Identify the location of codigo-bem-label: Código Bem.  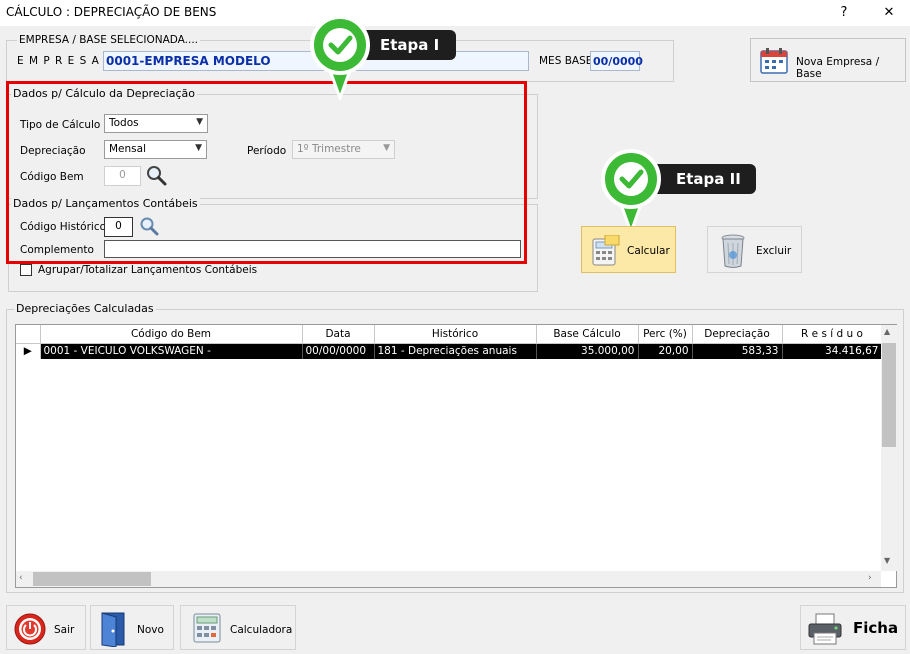
(52, 177).